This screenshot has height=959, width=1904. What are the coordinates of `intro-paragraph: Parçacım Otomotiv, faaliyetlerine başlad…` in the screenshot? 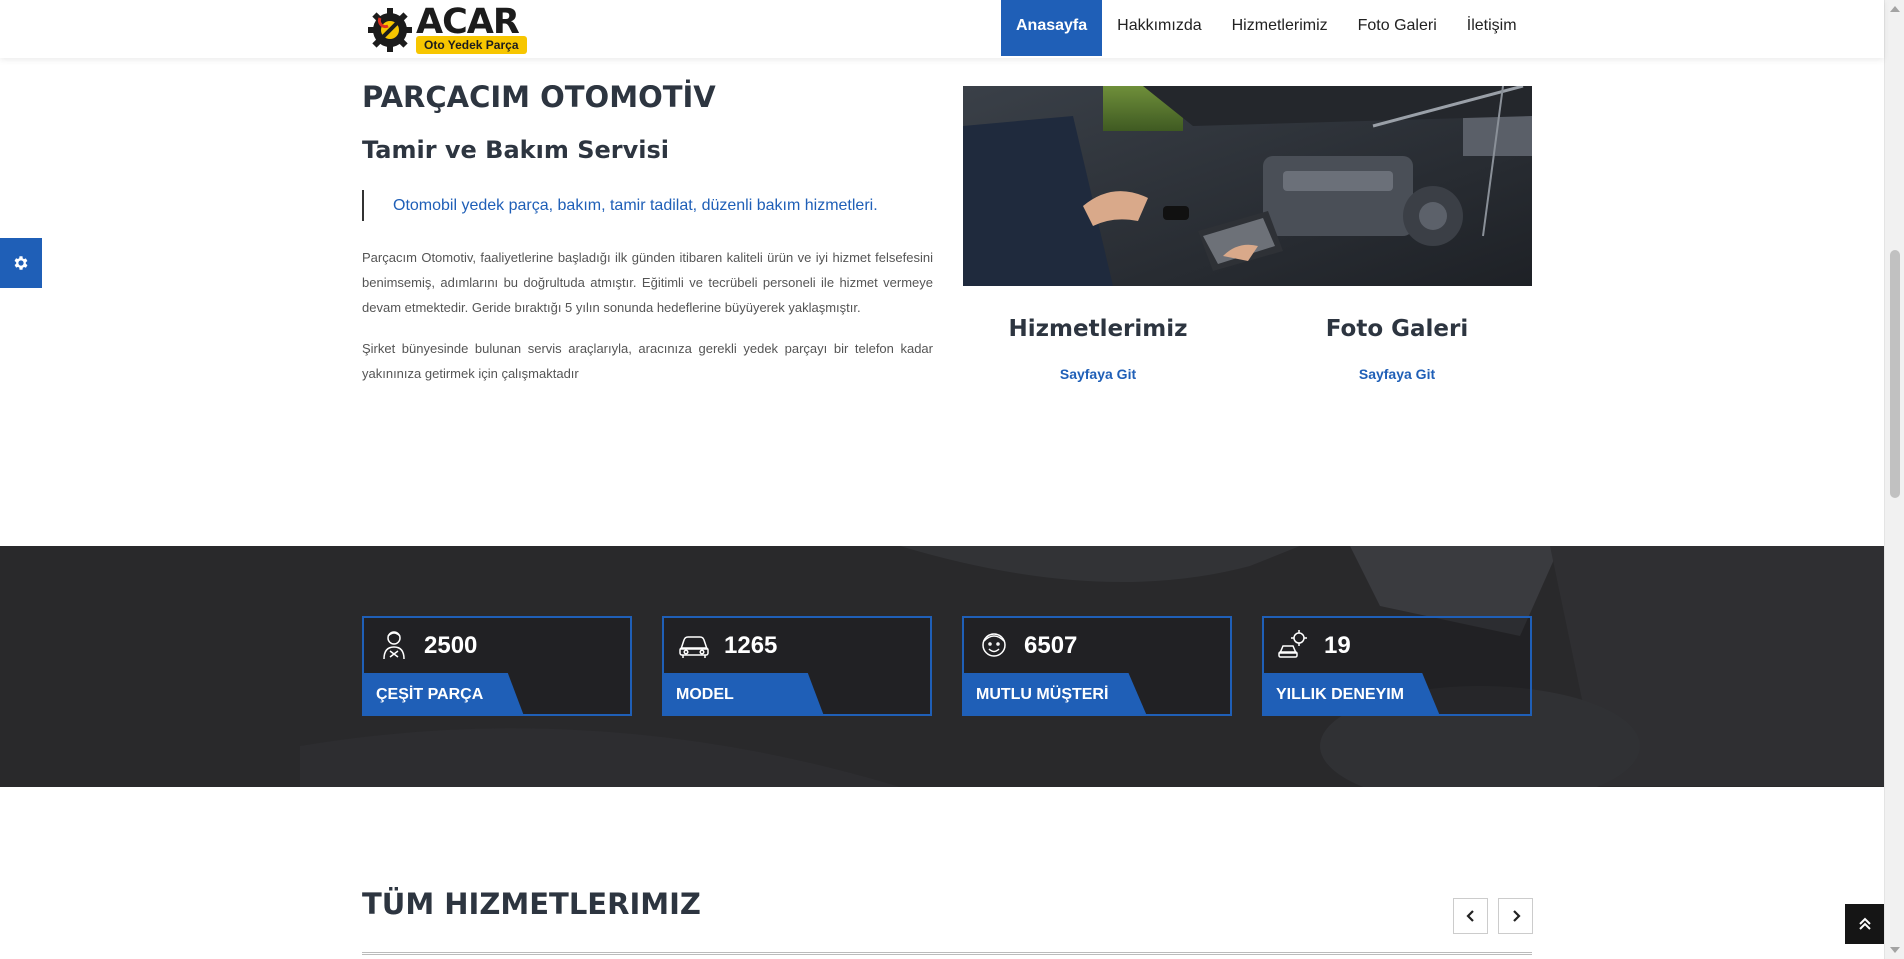 It's located at (647, 282).